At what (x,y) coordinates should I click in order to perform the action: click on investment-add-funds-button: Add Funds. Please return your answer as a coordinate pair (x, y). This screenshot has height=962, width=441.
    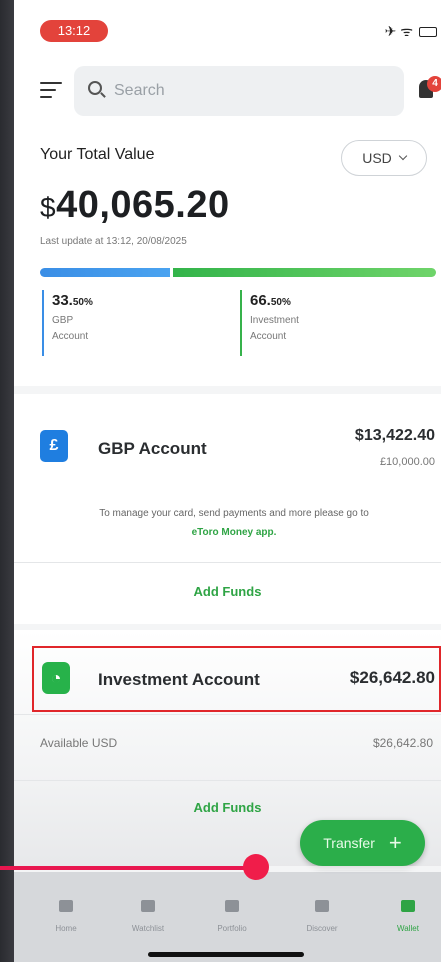
    Looking at the image, I should click on (227, 807).